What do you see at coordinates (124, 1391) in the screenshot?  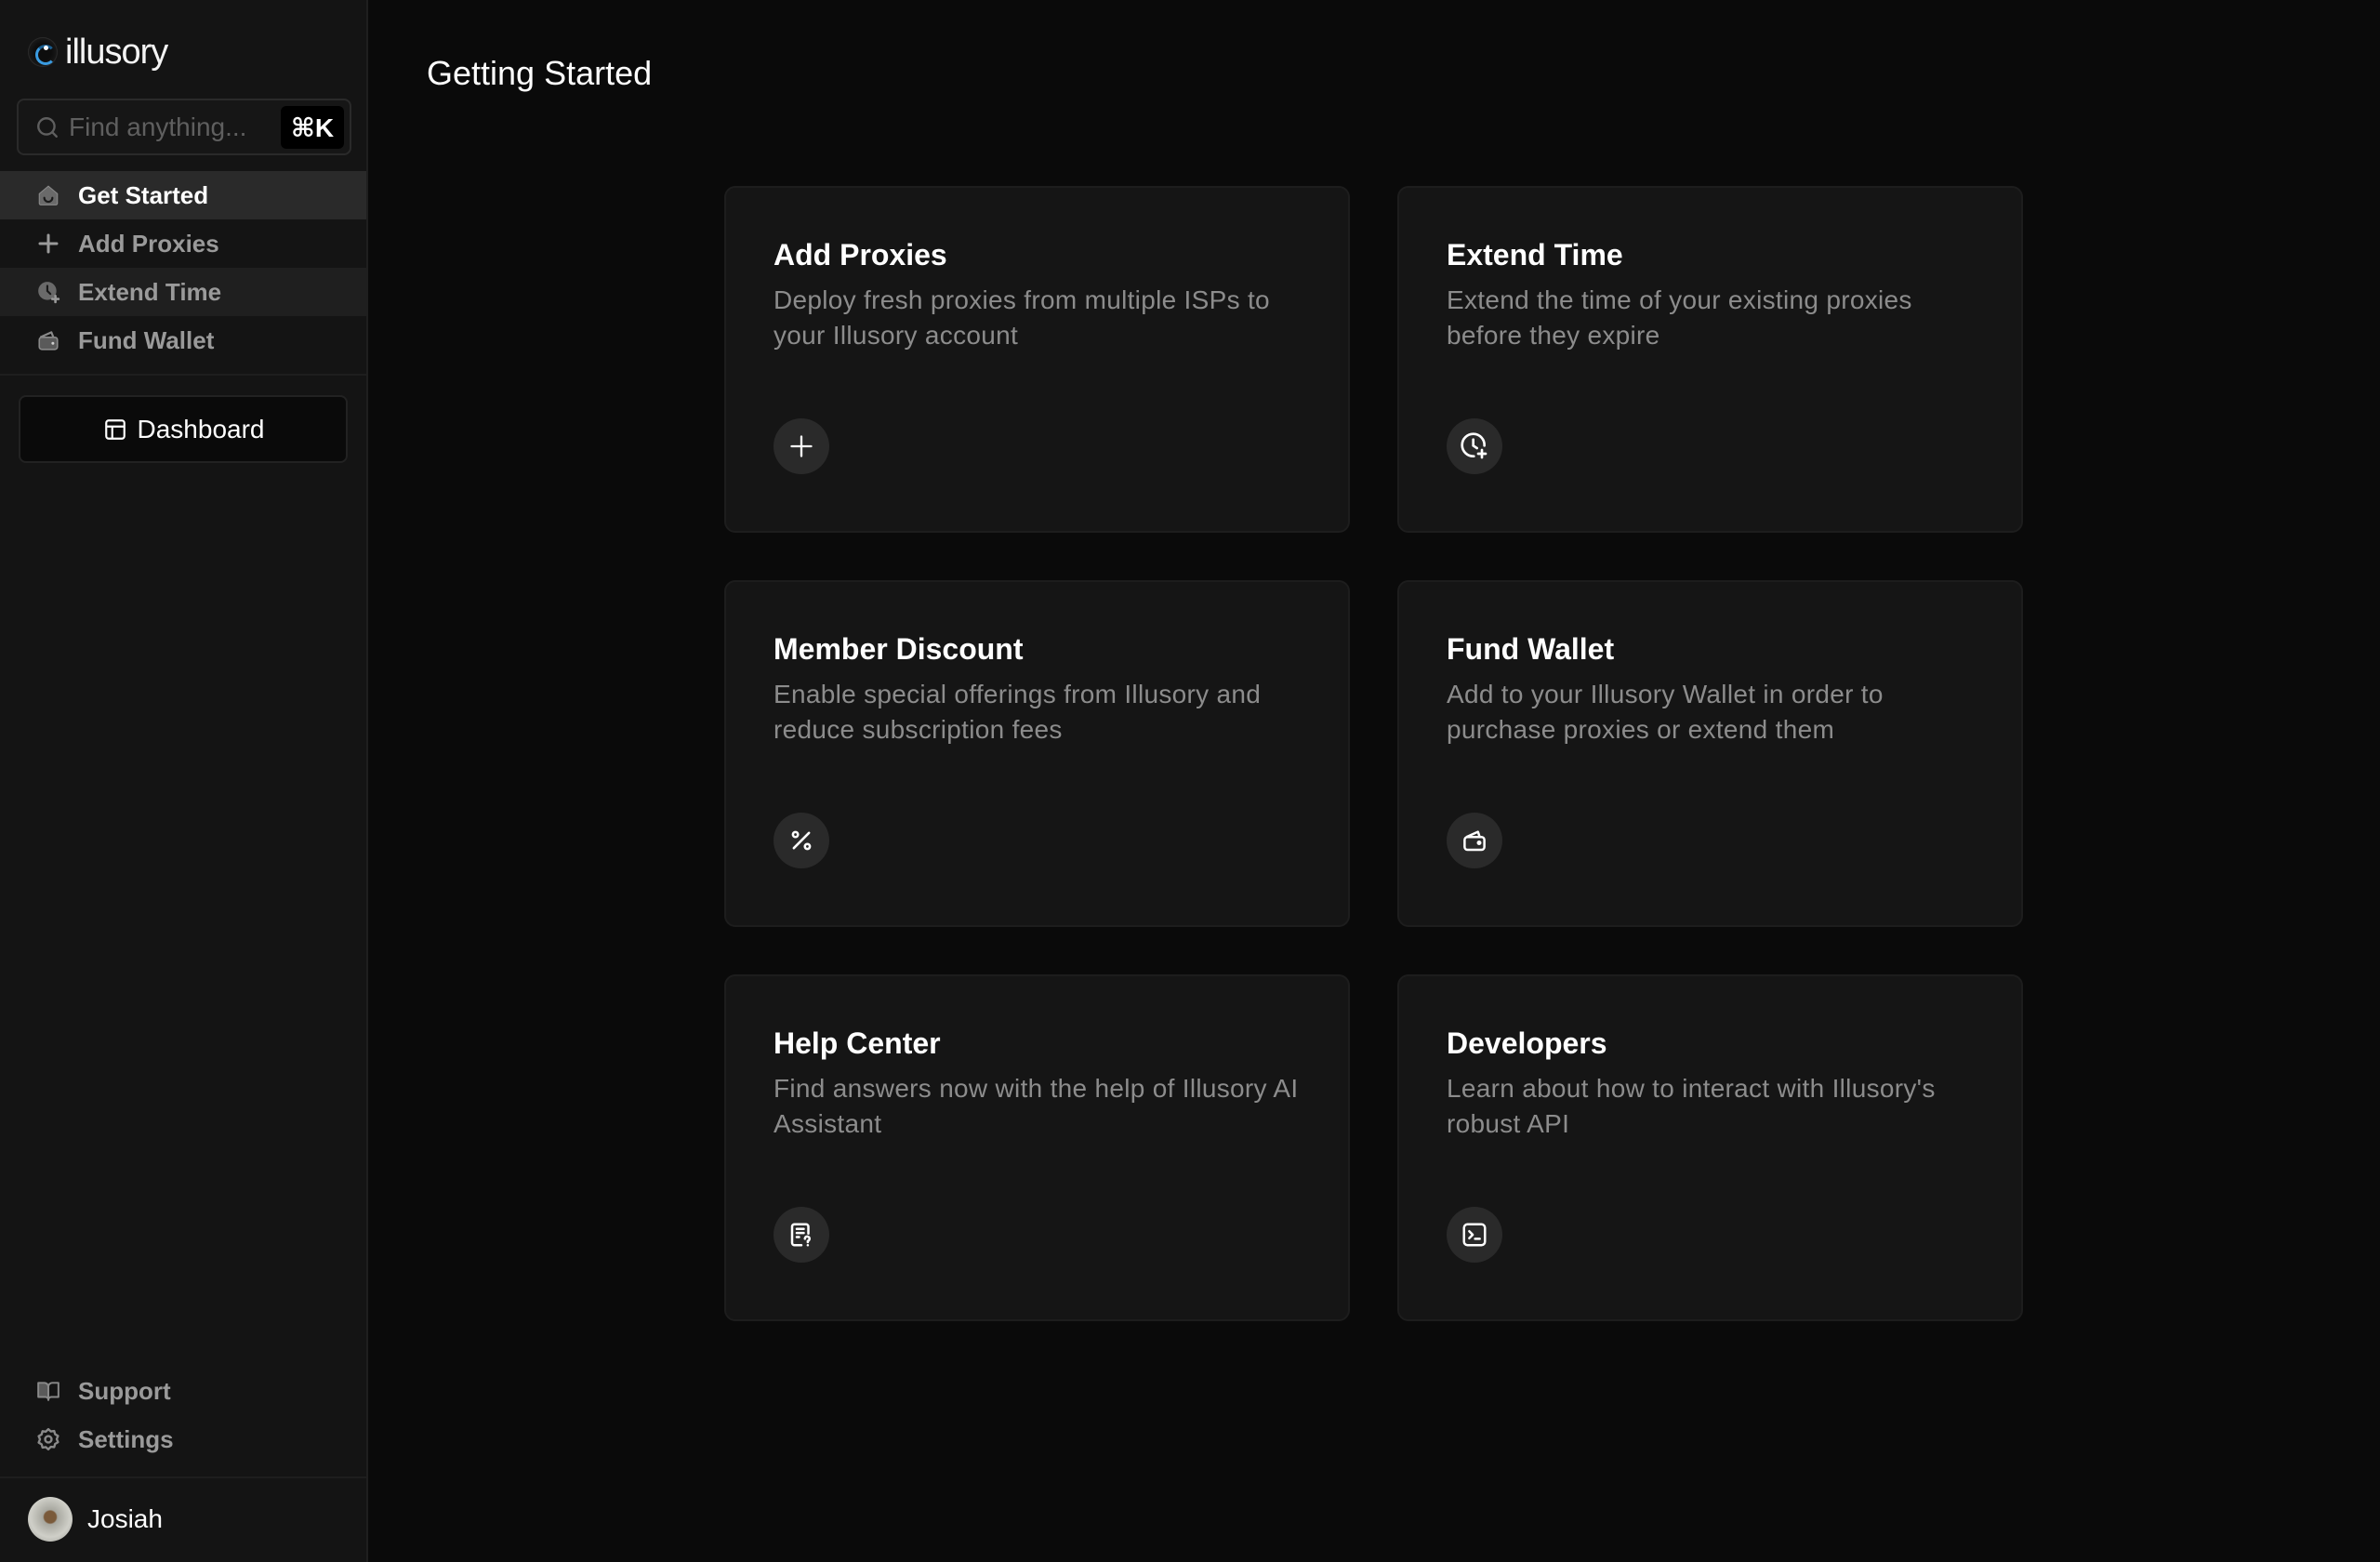 I see `sidebar-item-label: Support` at bounding box center [124, 1391].